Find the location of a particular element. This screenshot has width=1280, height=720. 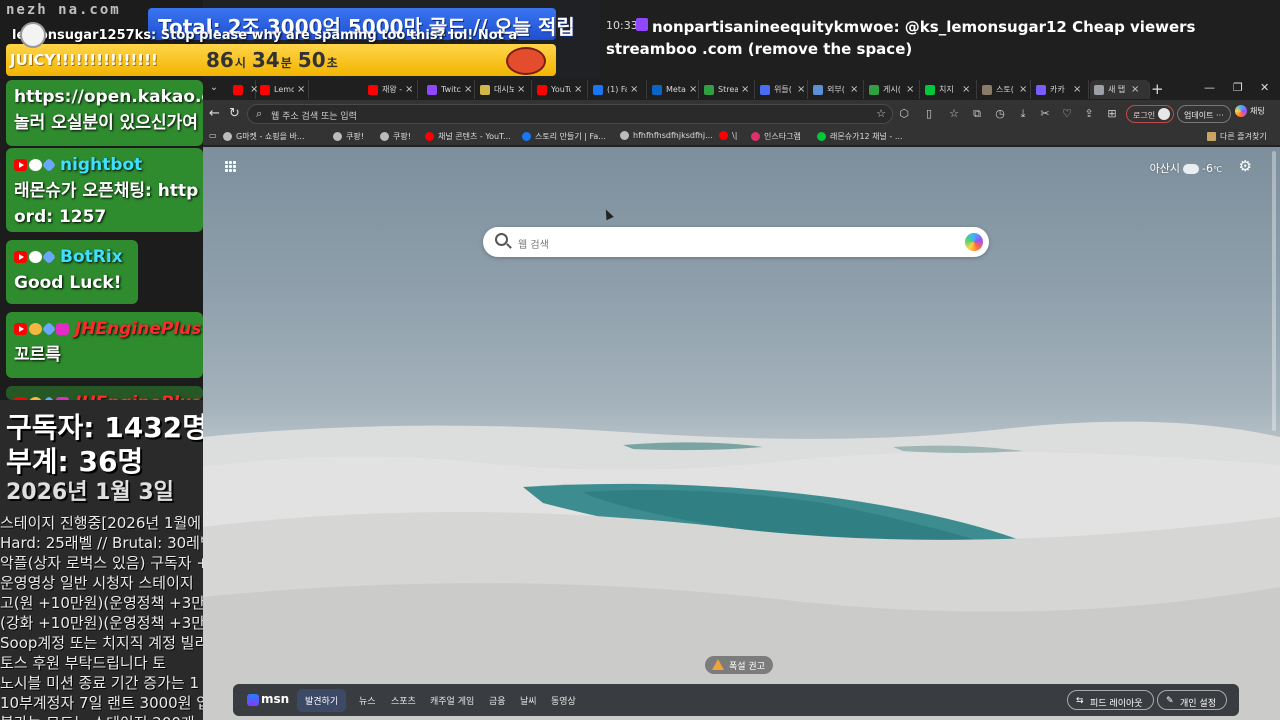

stream-info-line: (강화 +10만원)(운영정책 +3만 is located at coordinates (101, 623).